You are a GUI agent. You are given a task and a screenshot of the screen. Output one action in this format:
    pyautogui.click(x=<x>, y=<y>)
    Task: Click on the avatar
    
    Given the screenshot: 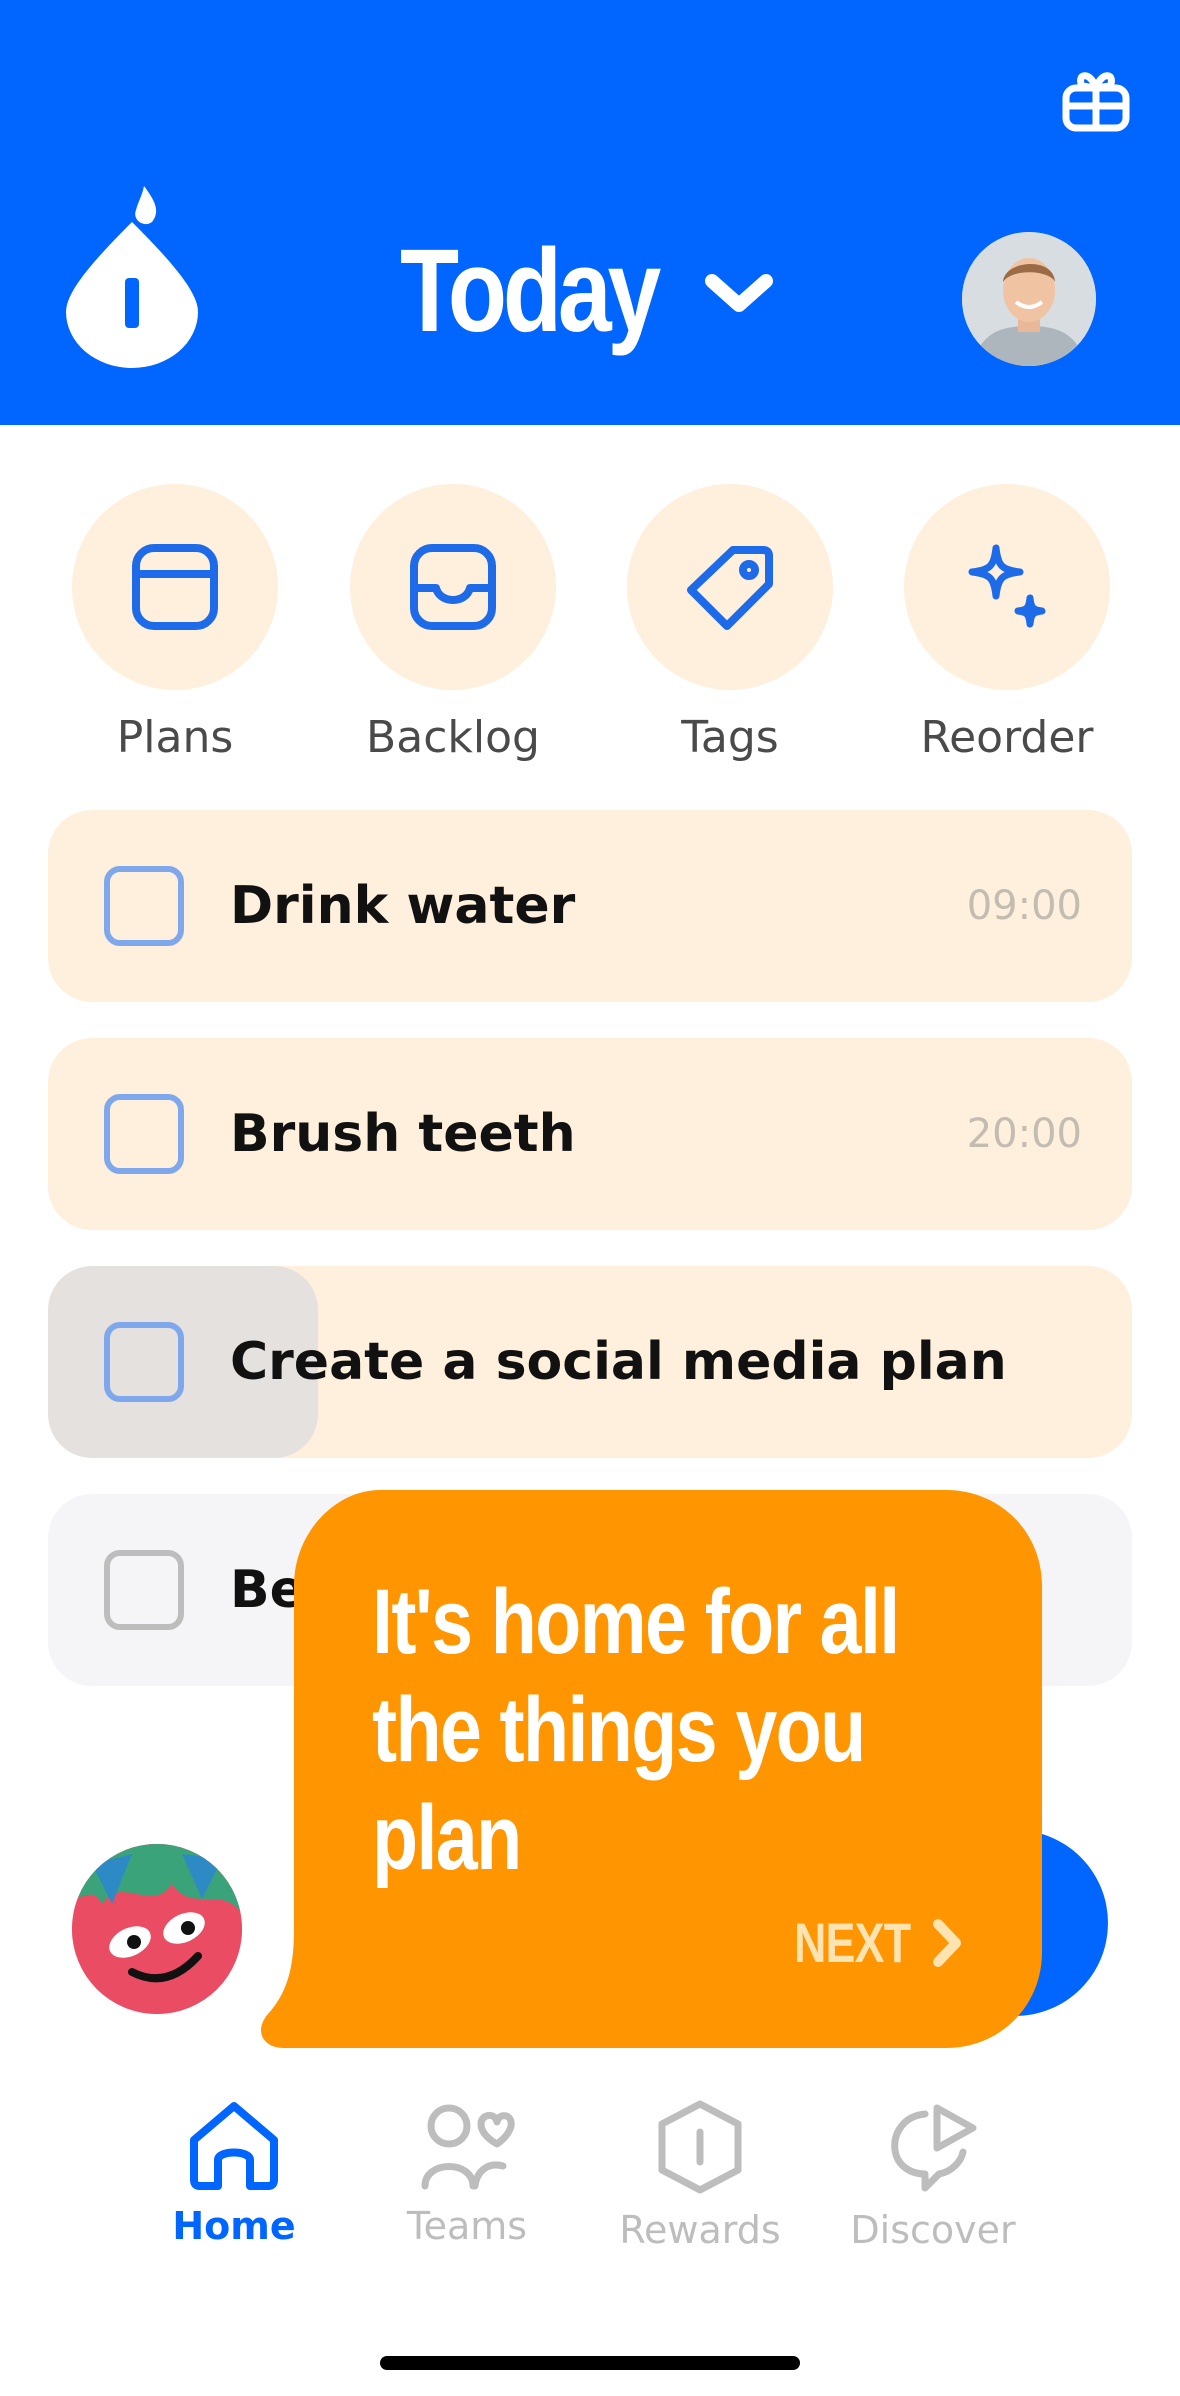 What is the action you would take?
    pyautogui.click(x=1029, y=299)
    